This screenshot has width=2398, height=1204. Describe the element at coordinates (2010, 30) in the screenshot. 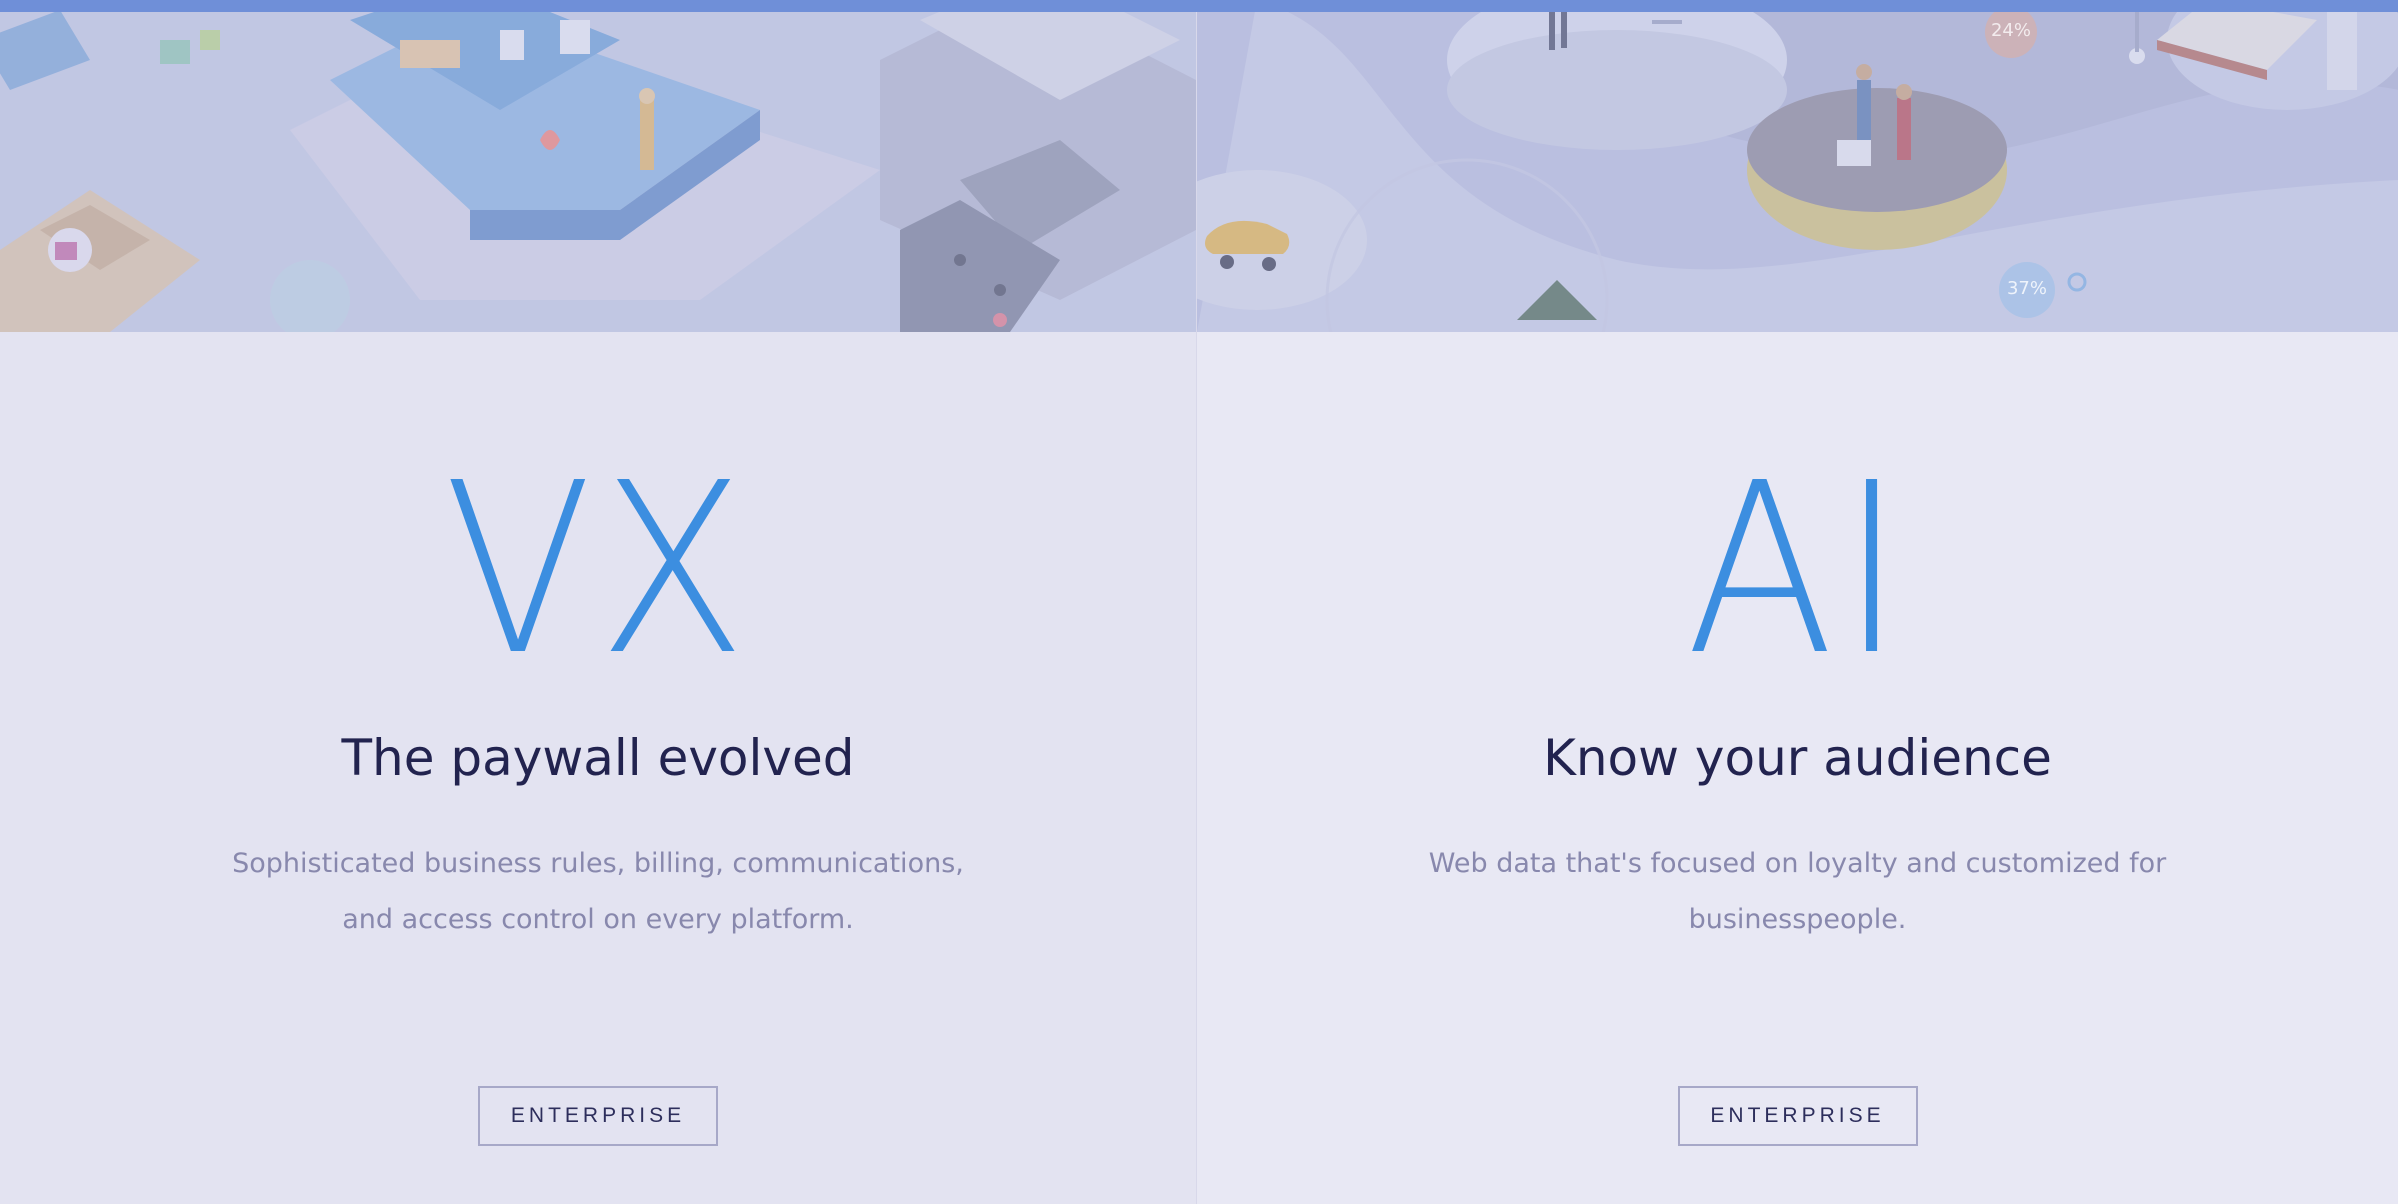

I see `stat-badge-24: 24%` at that location.